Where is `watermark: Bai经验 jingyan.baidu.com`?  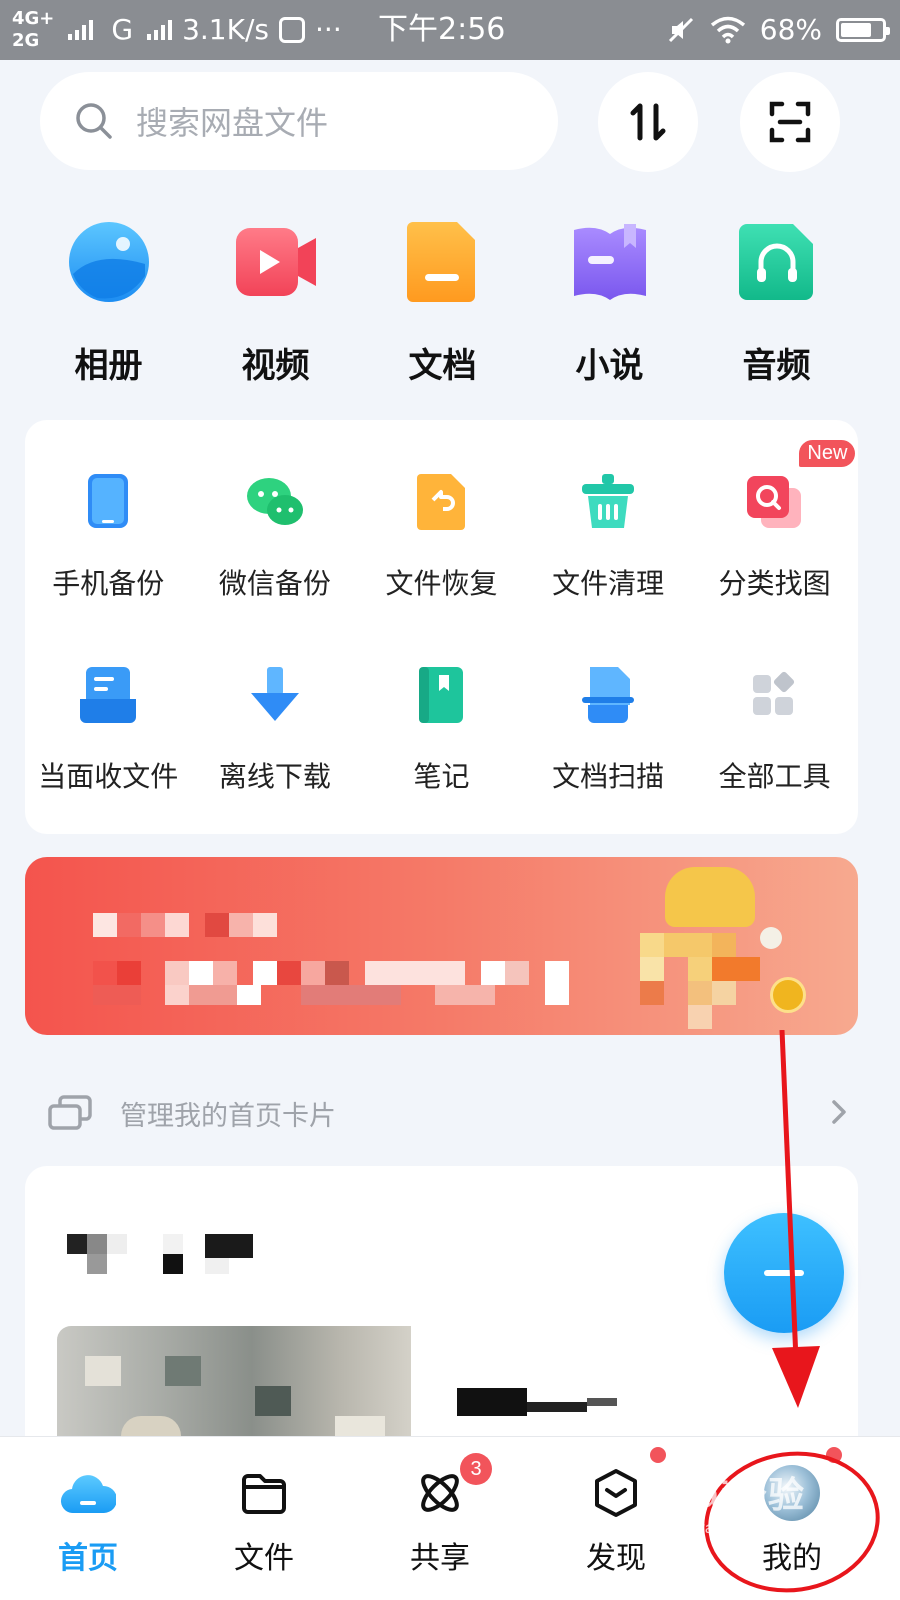 watermark: Bai经验 jingyan.baidu.com is located at coordinates (738, 1502).